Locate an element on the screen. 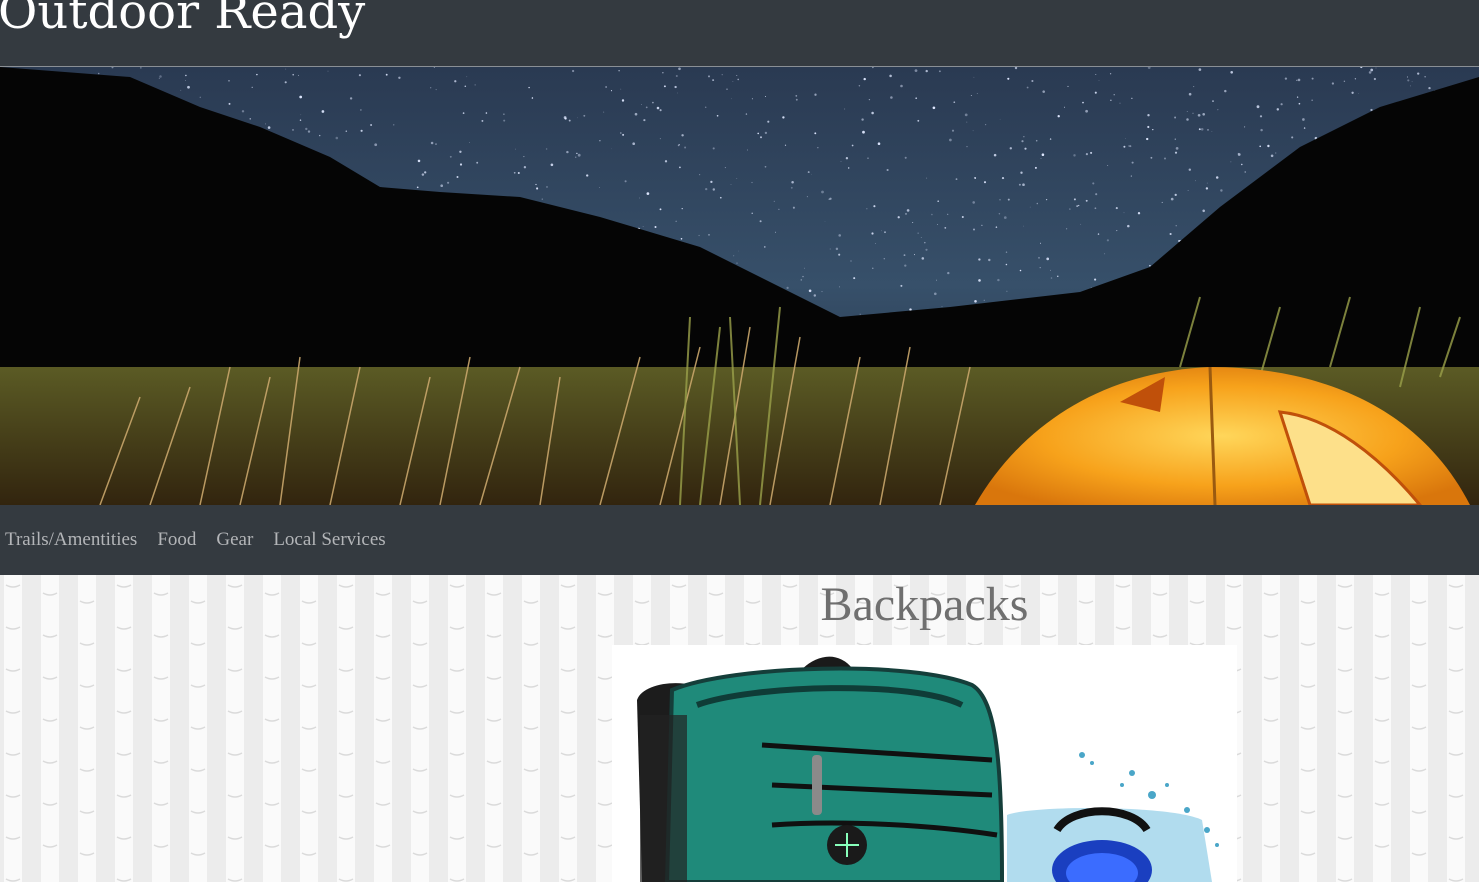  nav-item-local-services: Local Services is located at coordinates (329, 540).